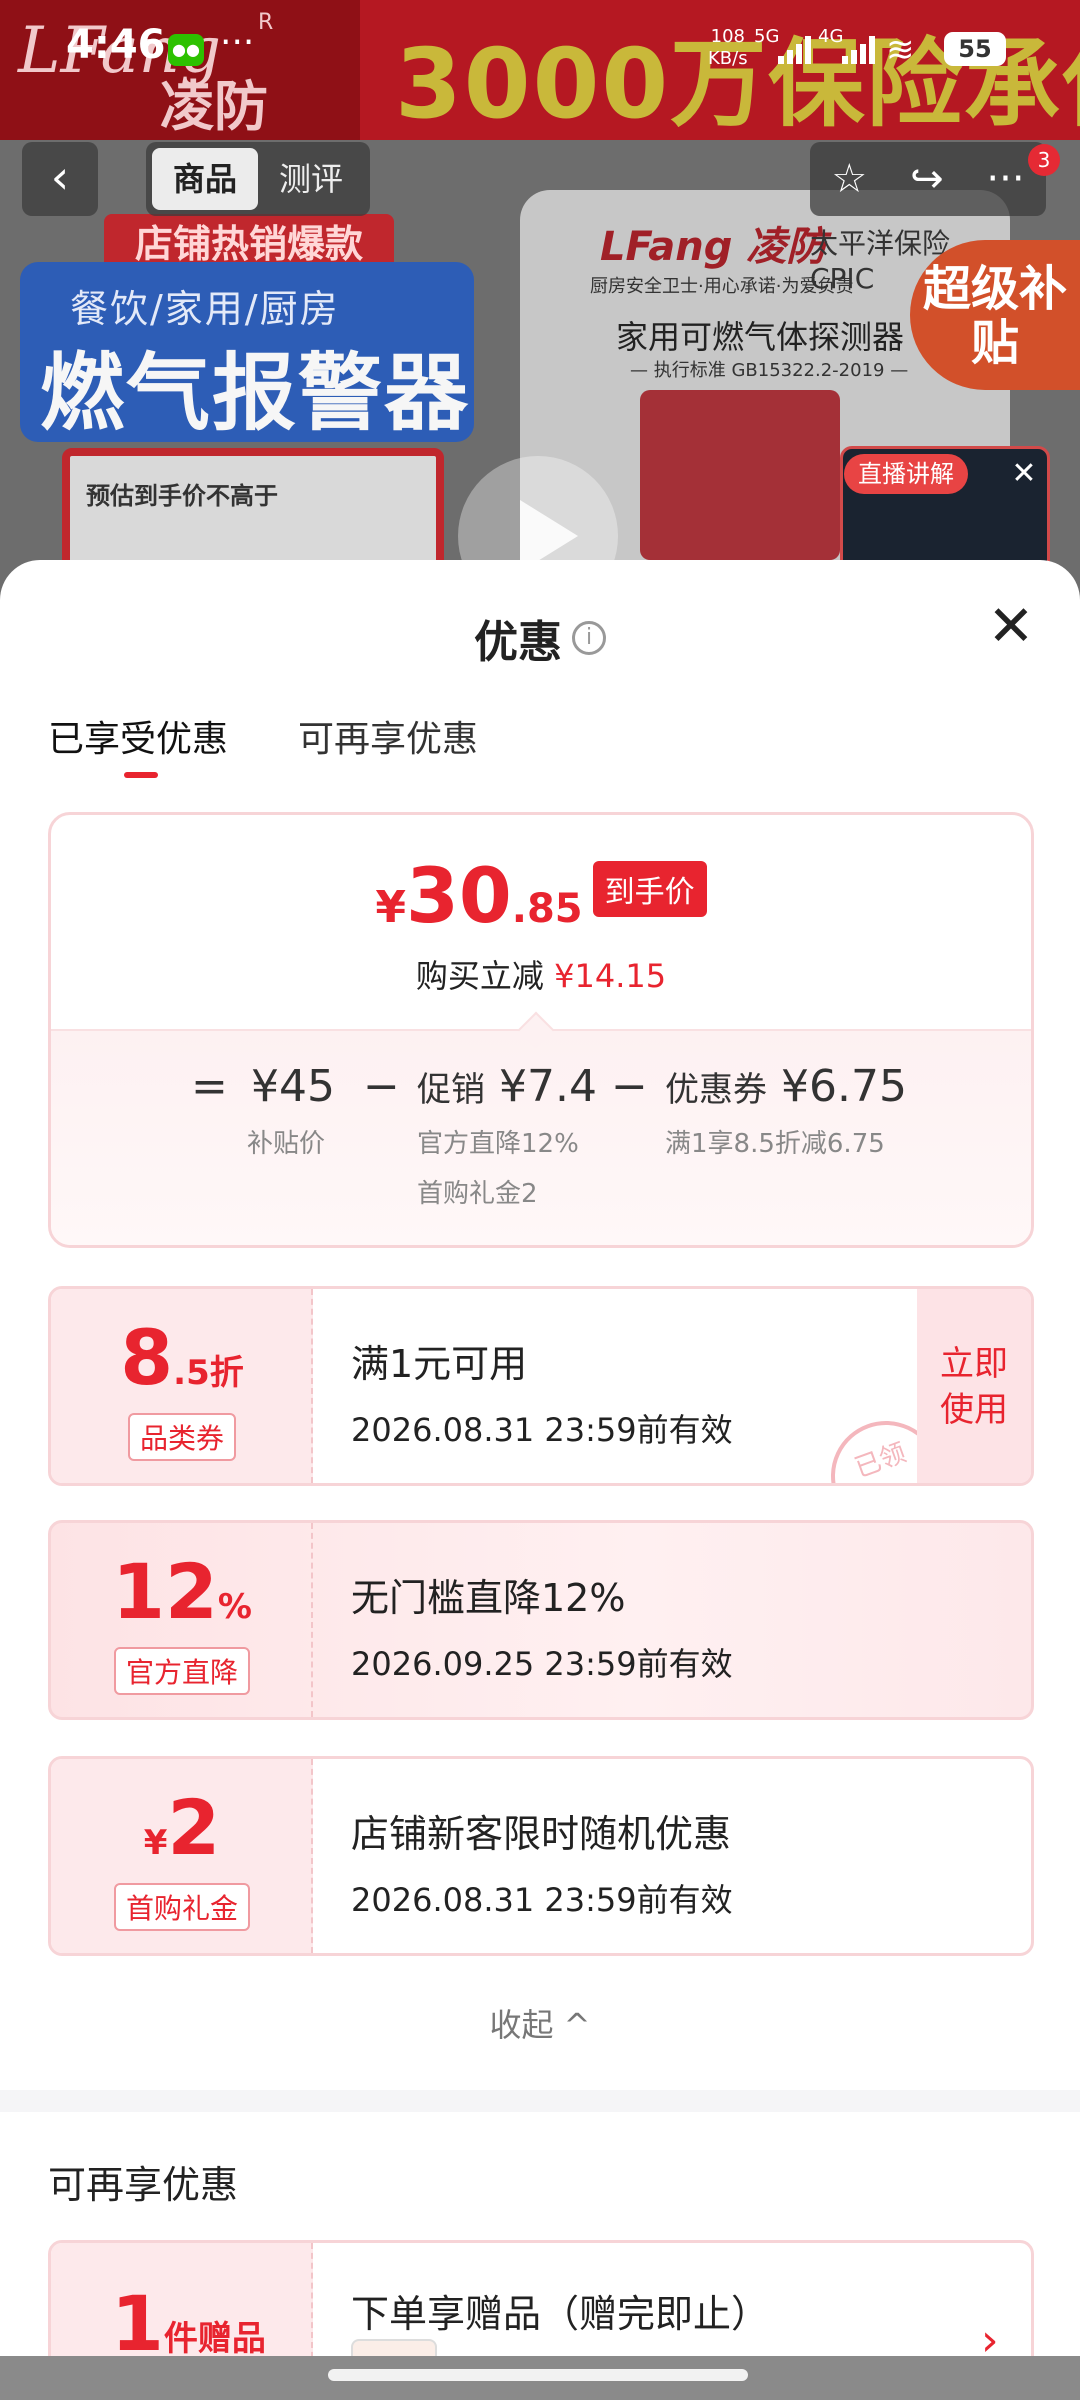  What do you see at coordinates (293, 1086) in the screenshot?
I see `subsidy-price: ¥45` at bounding box center [293, 1086].